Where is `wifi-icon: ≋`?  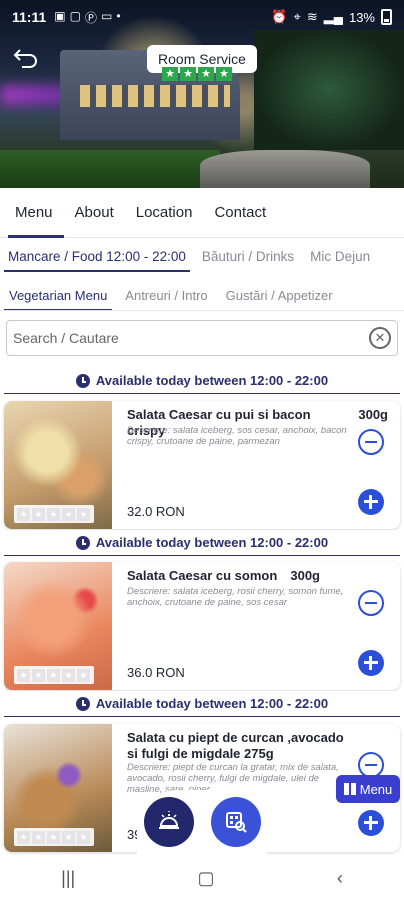 wifi-icon: ≋ is located at coordinates (312, 16).